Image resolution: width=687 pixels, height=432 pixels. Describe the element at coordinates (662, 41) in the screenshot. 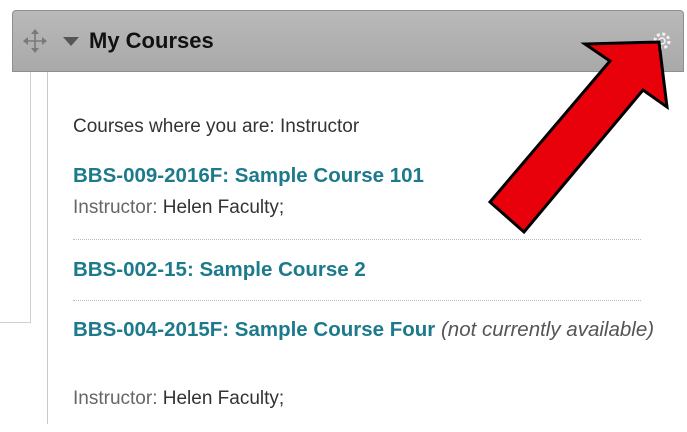

I see `gear-icon` at that location.